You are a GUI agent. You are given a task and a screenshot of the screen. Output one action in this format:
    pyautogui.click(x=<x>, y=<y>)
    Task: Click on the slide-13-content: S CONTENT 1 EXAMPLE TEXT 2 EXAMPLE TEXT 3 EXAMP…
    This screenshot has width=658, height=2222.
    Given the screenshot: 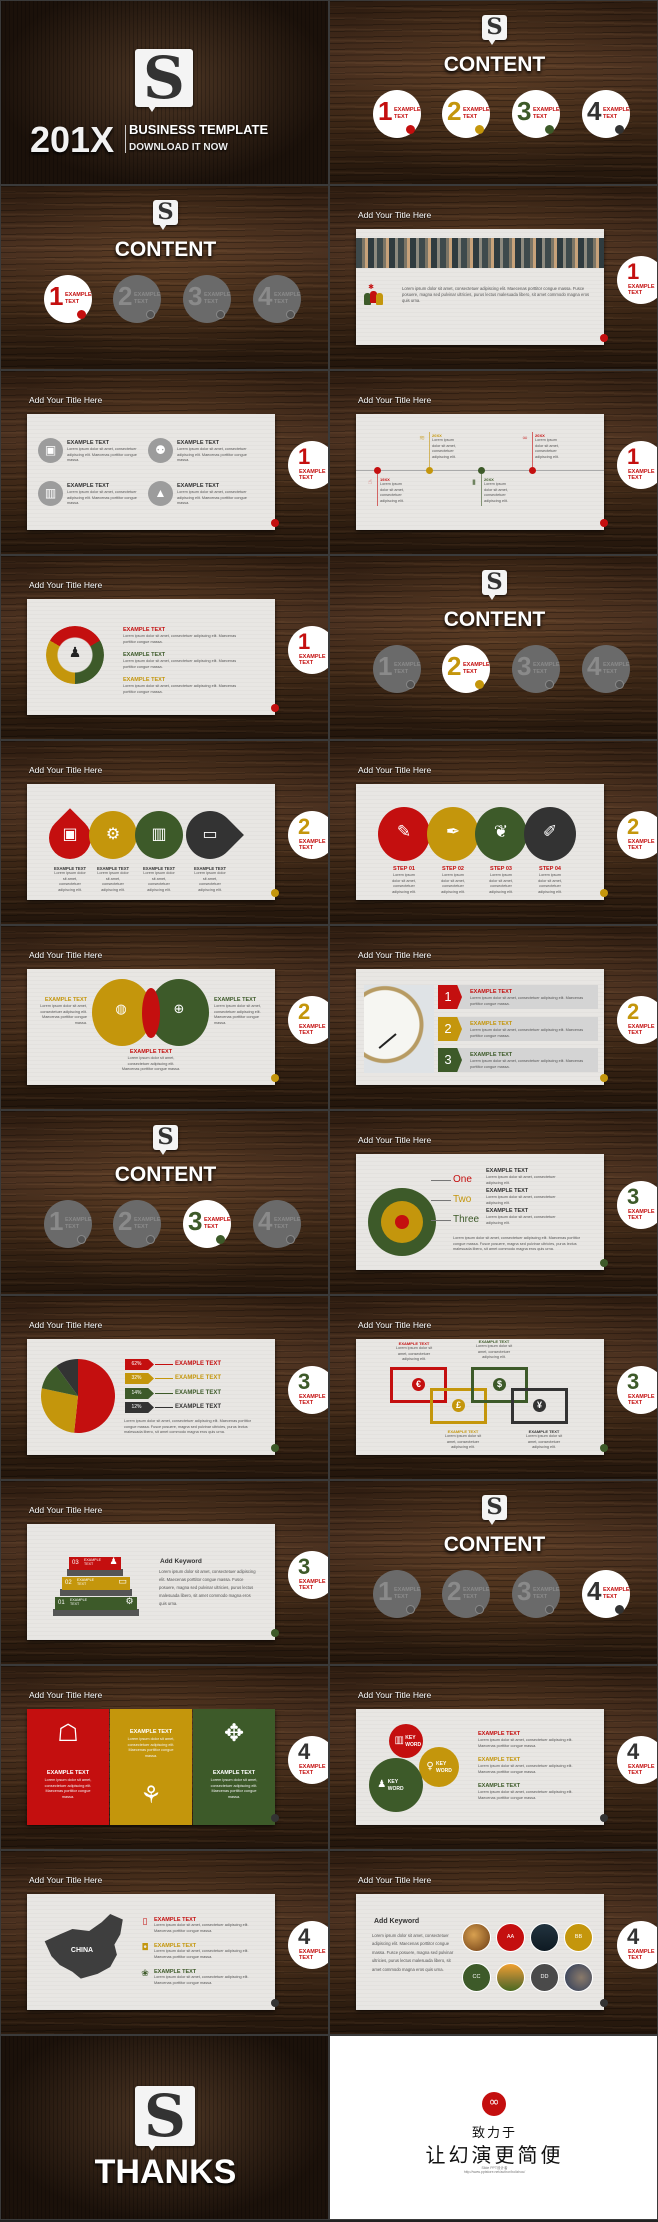 What is the action you would take?
    pyautogui.click(x=164, y=1202)
    